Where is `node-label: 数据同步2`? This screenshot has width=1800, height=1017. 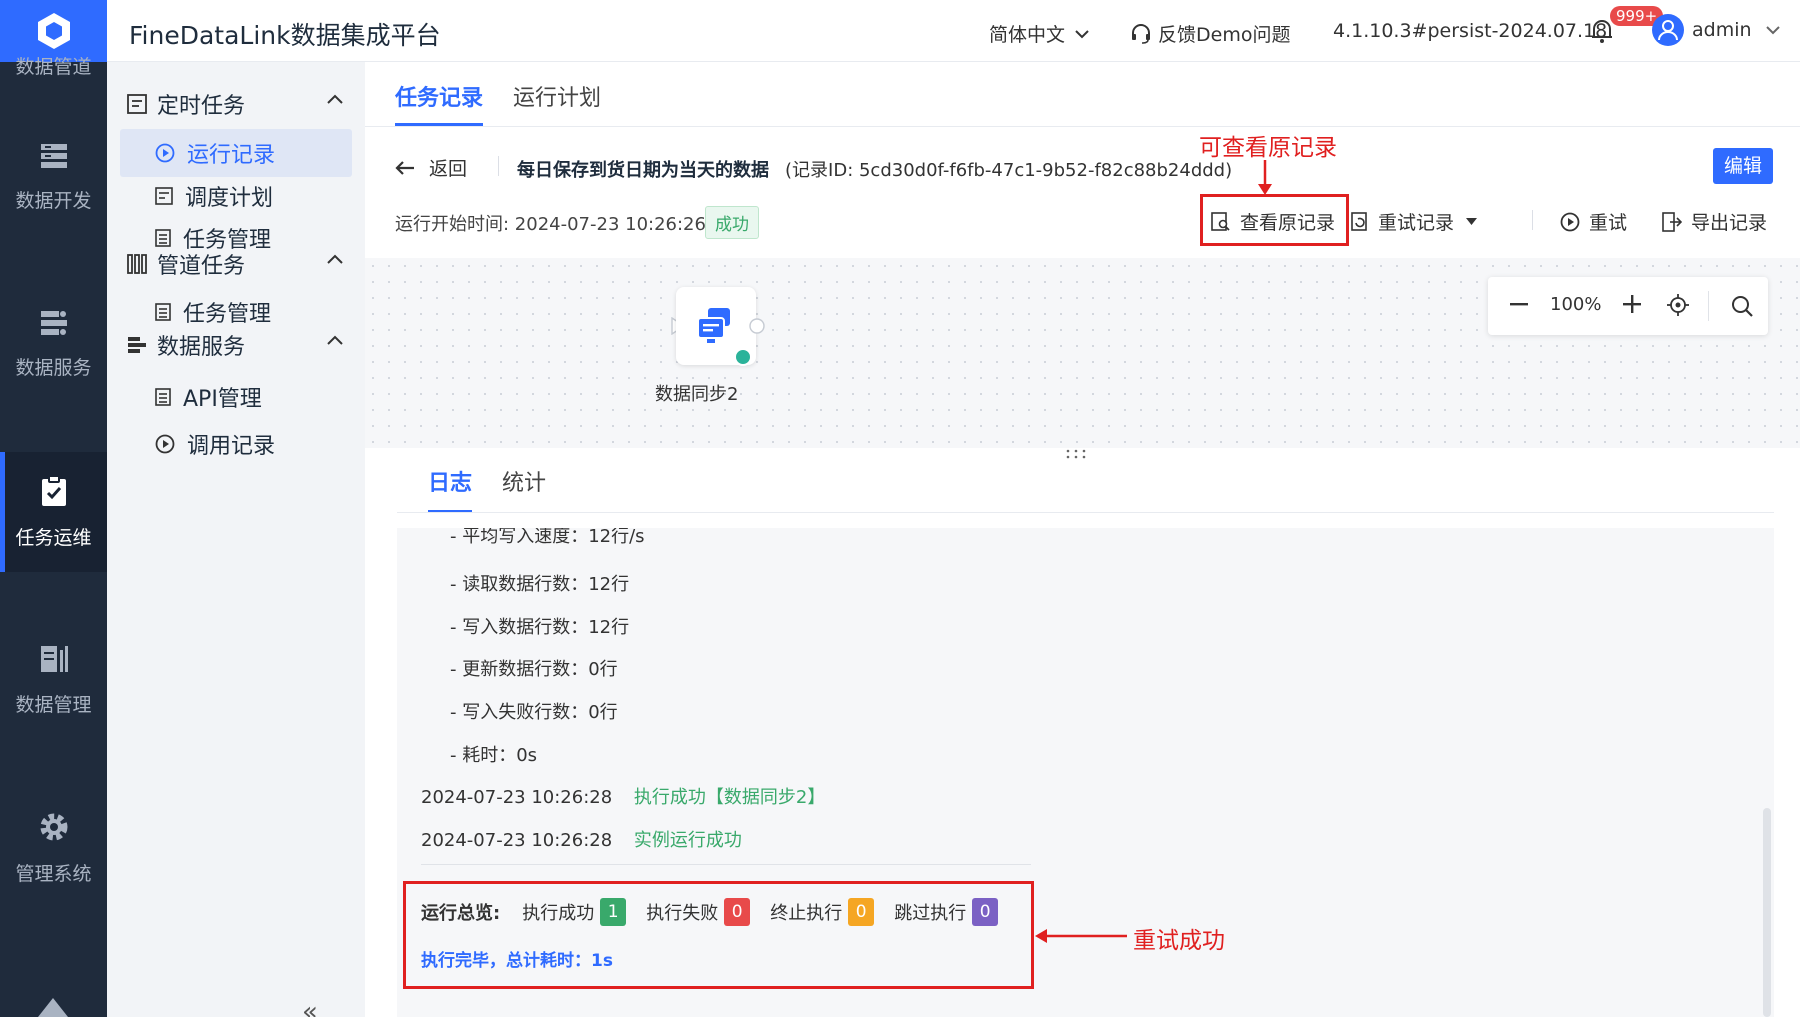
node-label: 数据同步2 is located at coordinates (697, 394).